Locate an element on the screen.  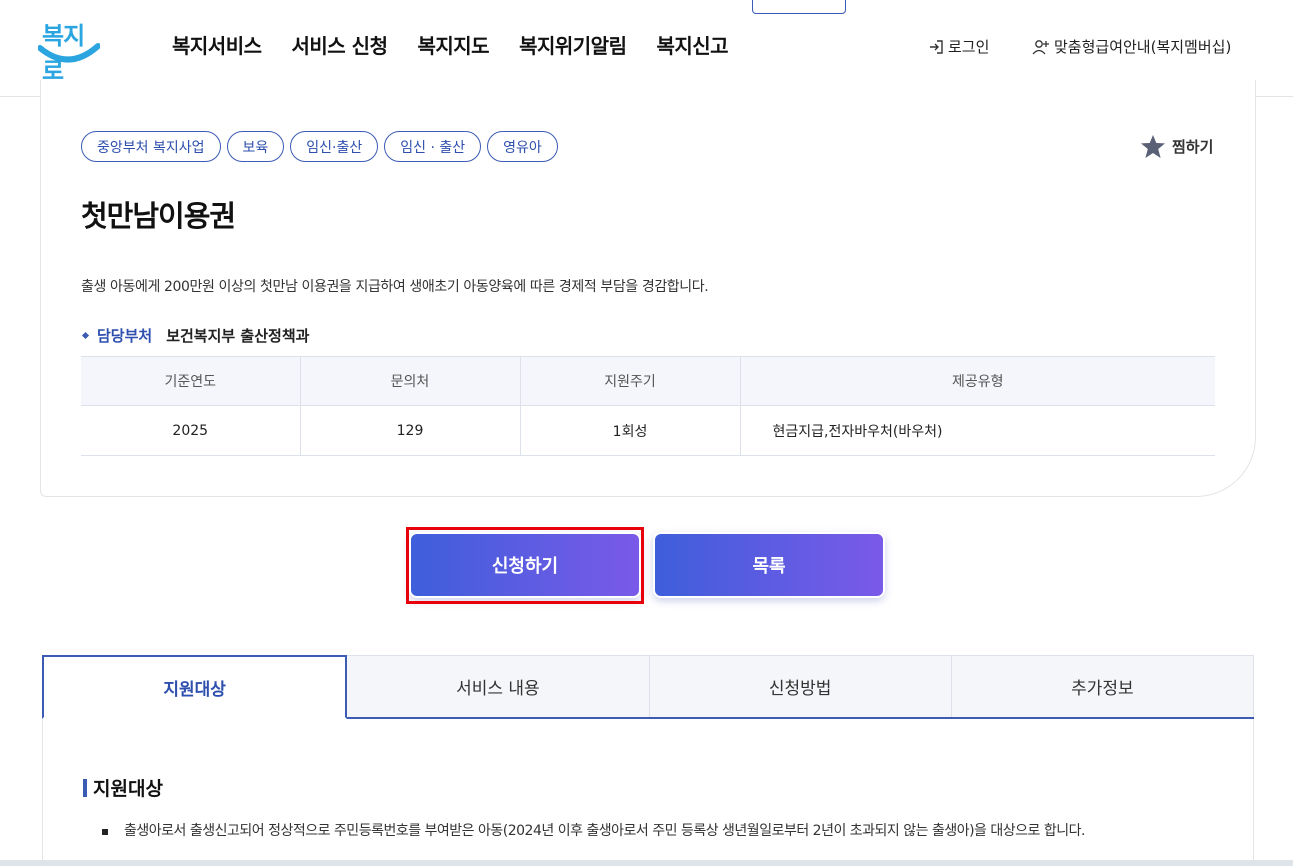
section-heading: 지원대상 is located at coordinates (123, 787).